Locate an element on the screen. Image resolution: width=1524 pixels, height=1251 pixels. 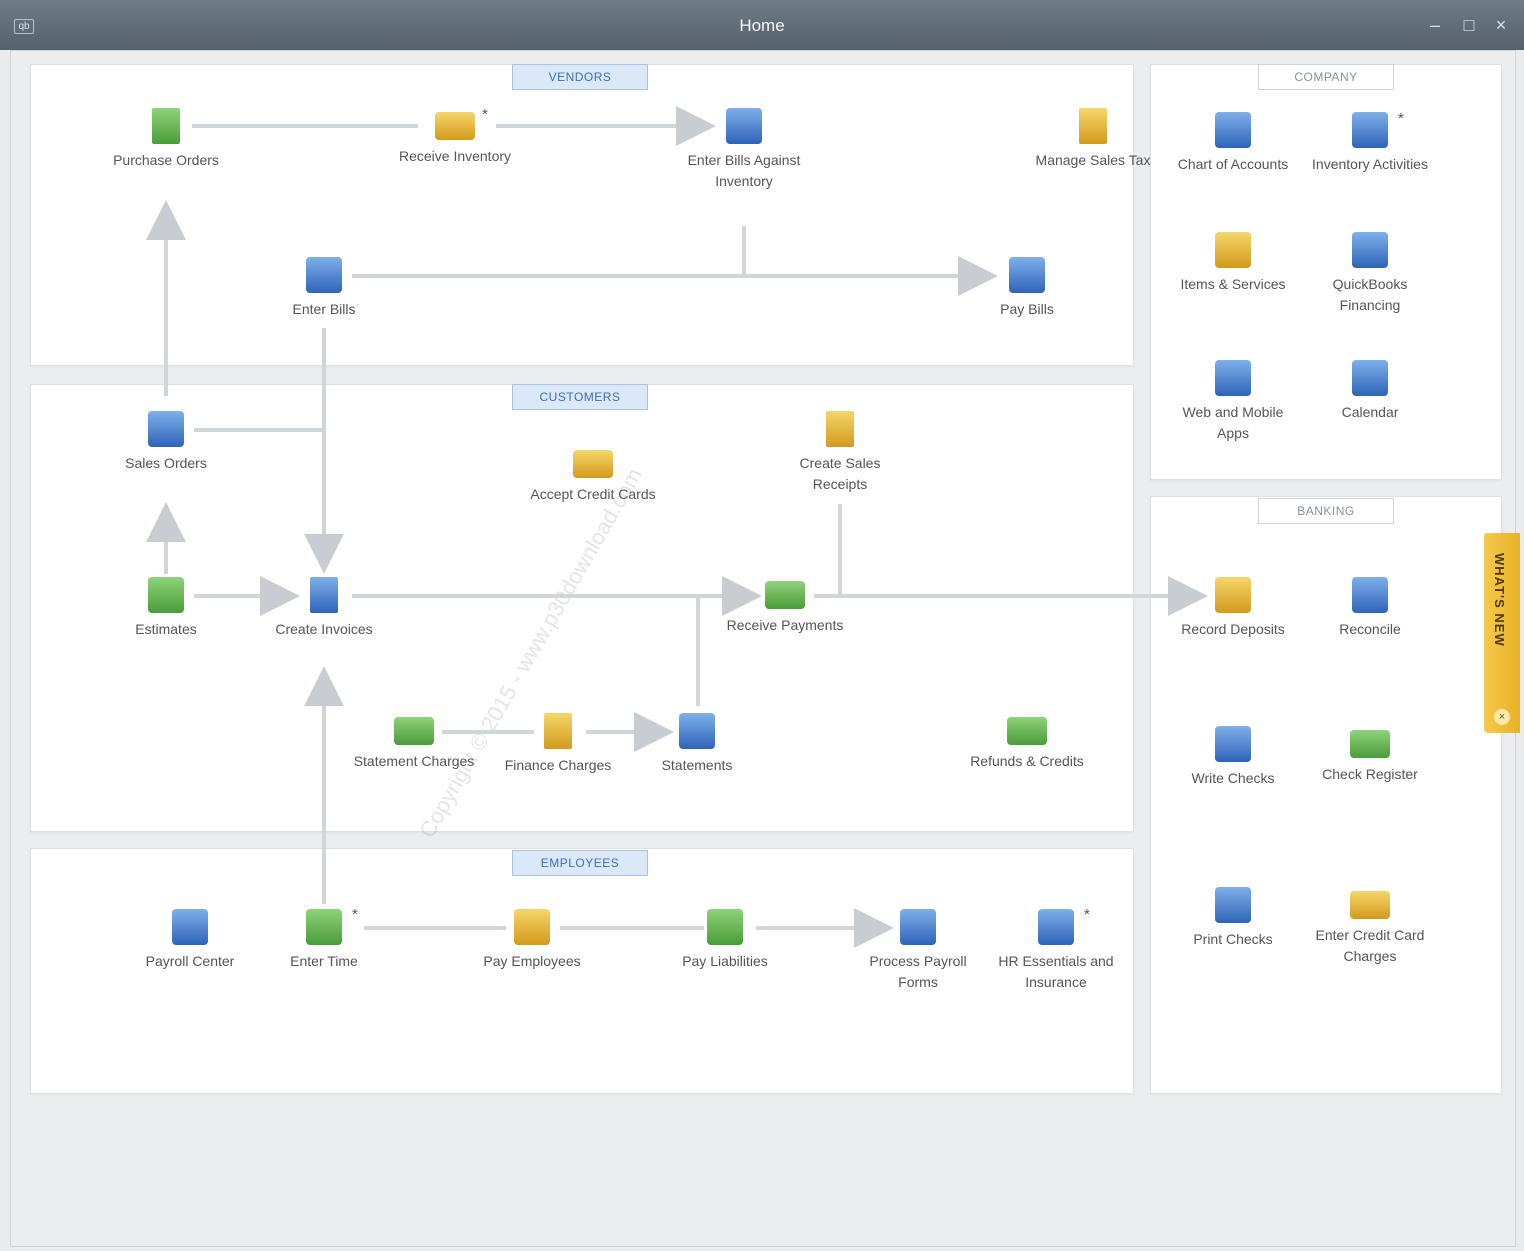
enter-bills-icon is located at coordinates (324, 275).